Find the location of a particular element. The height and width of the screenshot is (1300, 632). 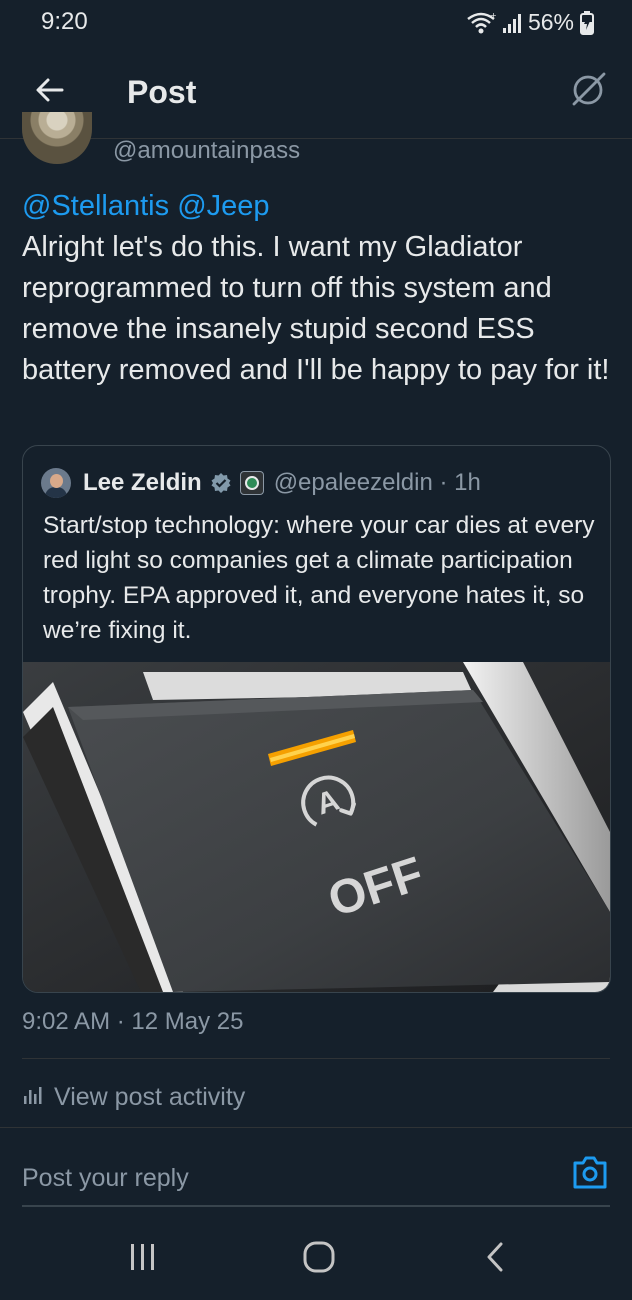

status-bar: 9:20 + 56% is located at coordinates (316, 23).